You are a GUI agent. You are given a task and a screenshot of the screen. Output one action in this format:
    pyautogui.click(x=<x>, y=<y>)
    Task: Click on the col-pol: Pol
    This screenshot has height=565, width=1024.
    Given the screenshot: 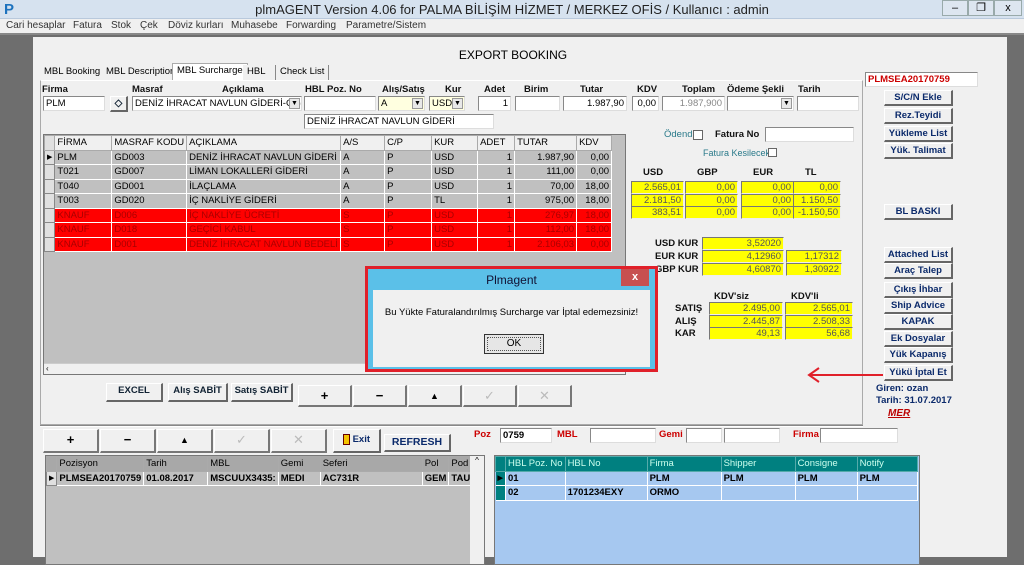 What is the action you would take?
    pyautogui.click(x=435, y=464)
    